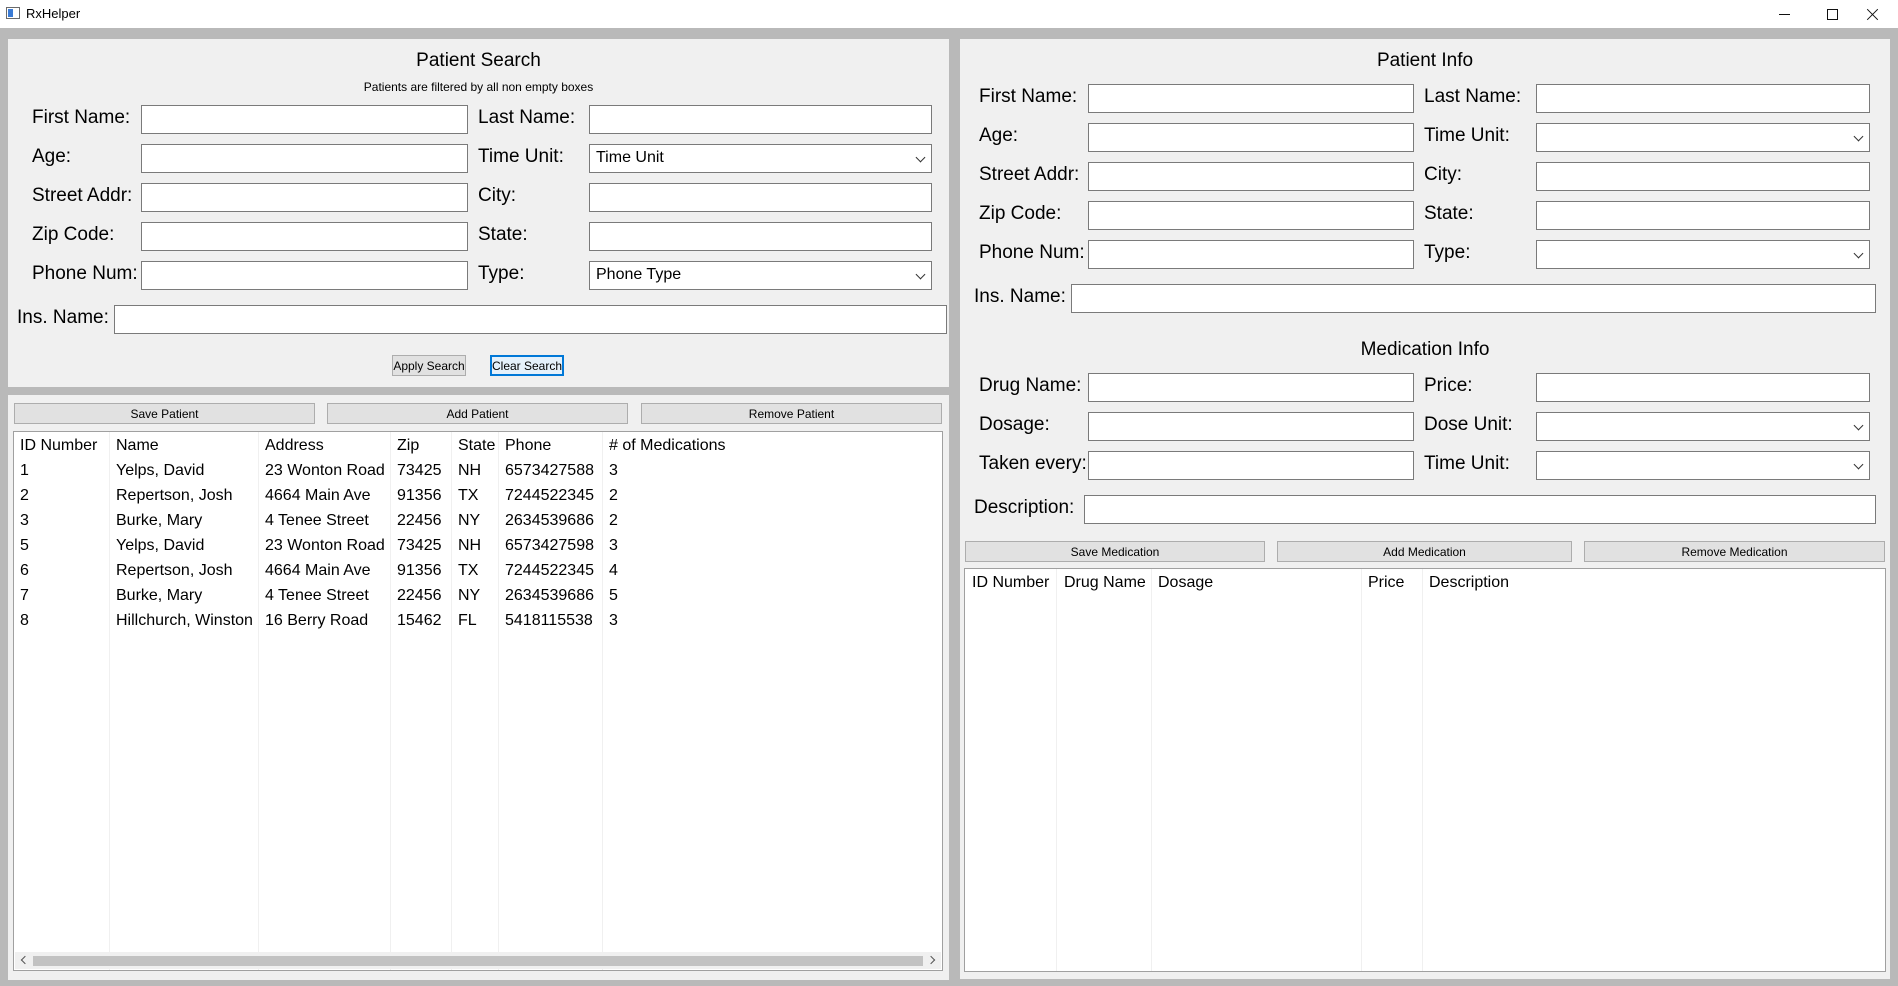 This screenshot has height=986, width=1898. I want to click on search-age-input, so click(304, 158).